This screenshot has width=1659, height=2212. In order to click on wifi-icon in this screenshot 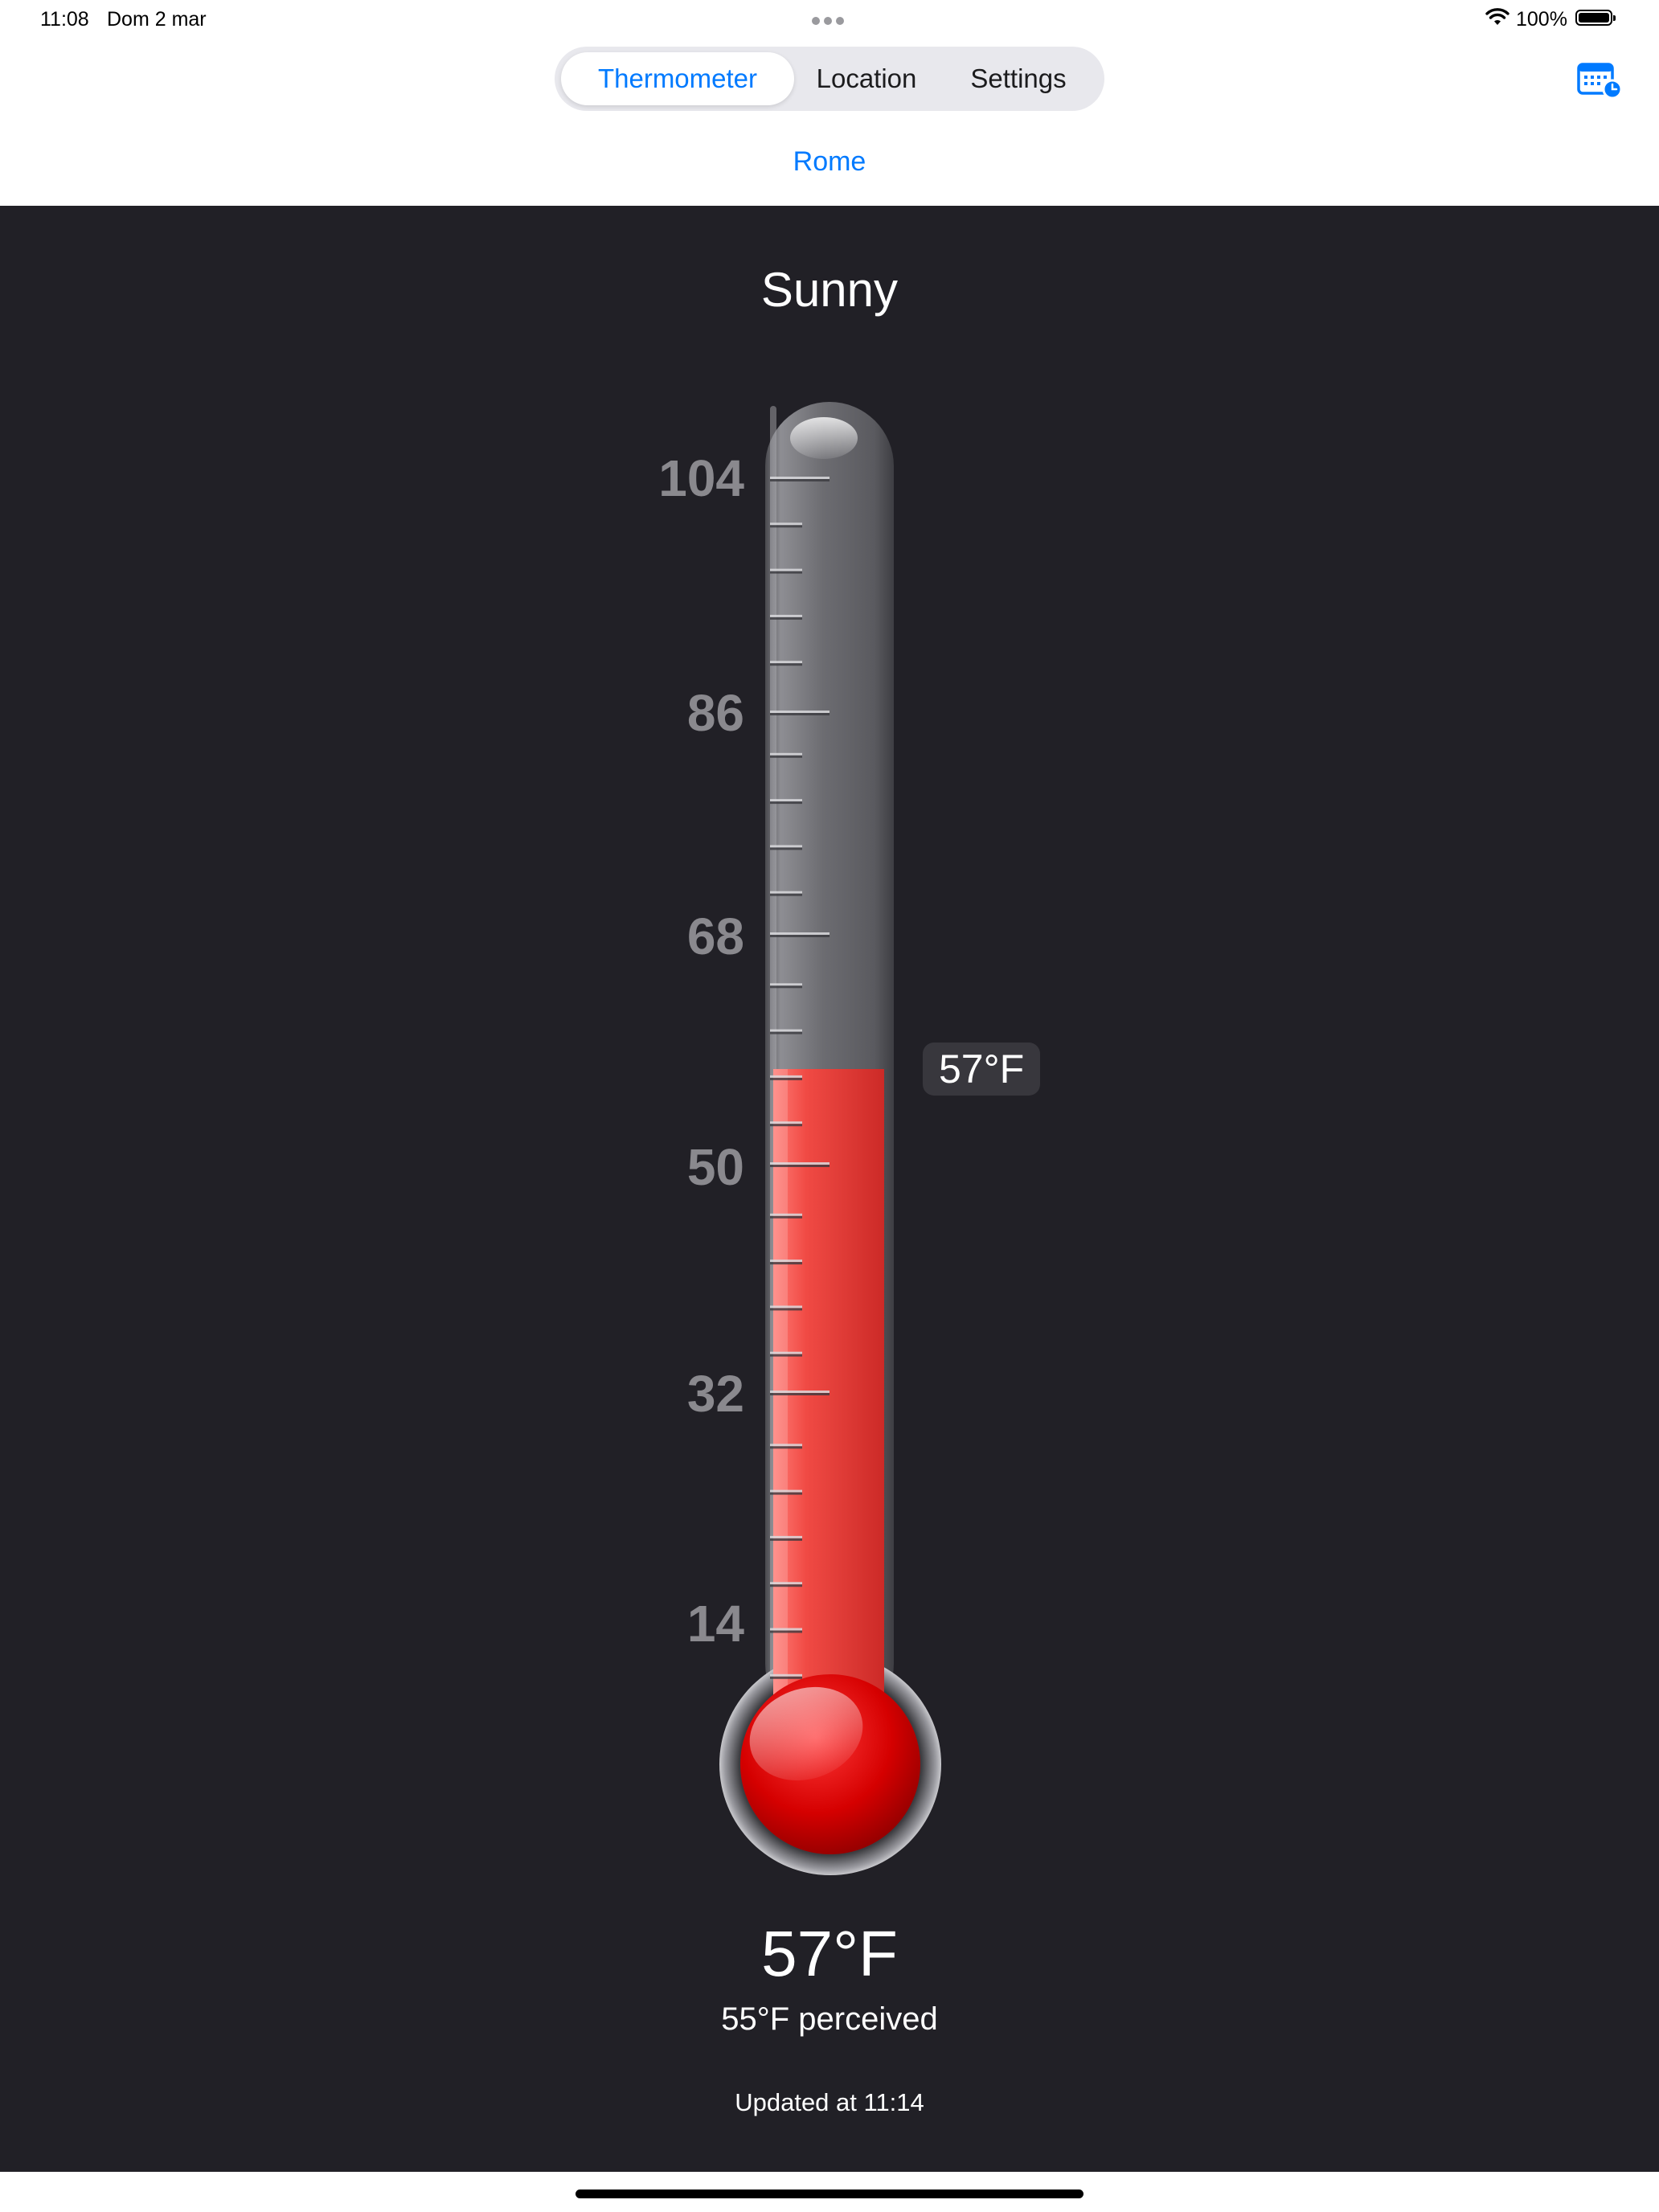, I will do `click(1497, 16)`.